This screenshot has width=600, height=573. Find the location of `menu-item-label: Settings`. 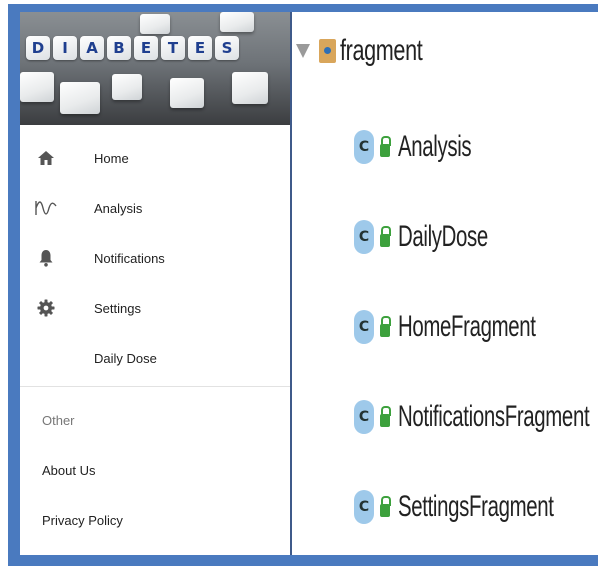

menu-item-label: Settings is located at coordinates (117, 308).